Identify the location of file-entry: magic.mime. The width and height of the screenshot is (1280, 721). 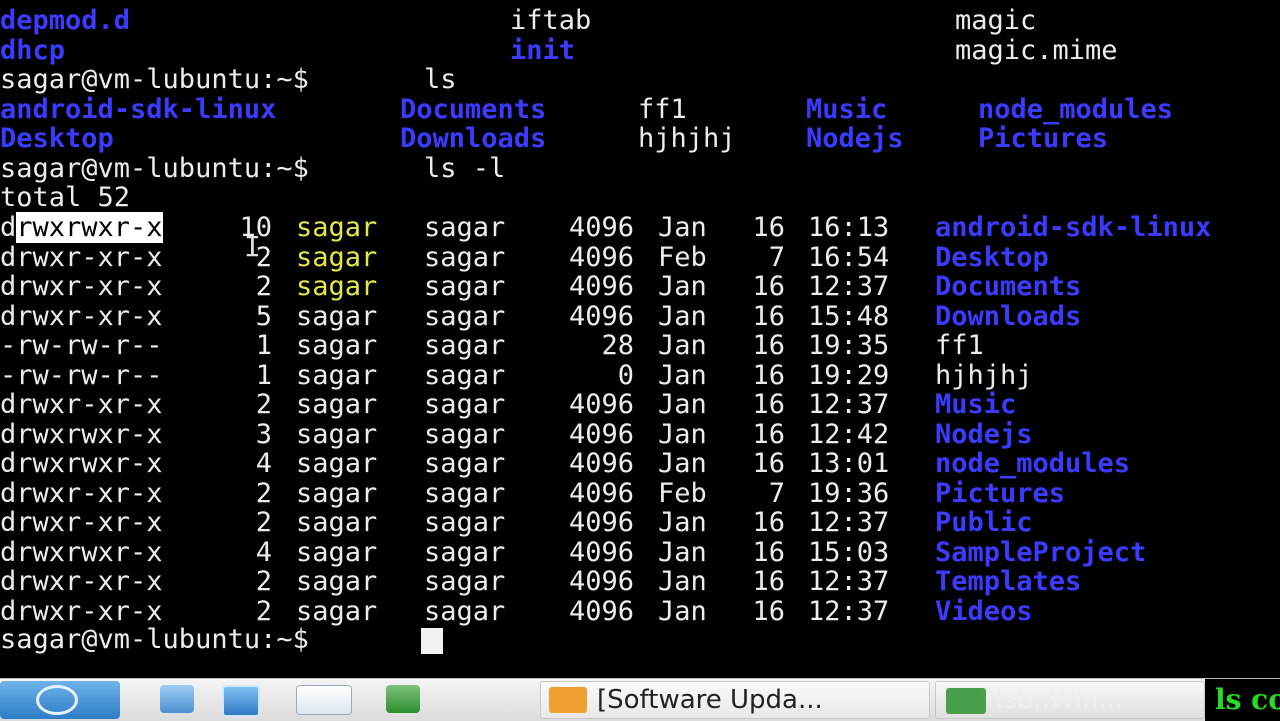
(1036, 50).